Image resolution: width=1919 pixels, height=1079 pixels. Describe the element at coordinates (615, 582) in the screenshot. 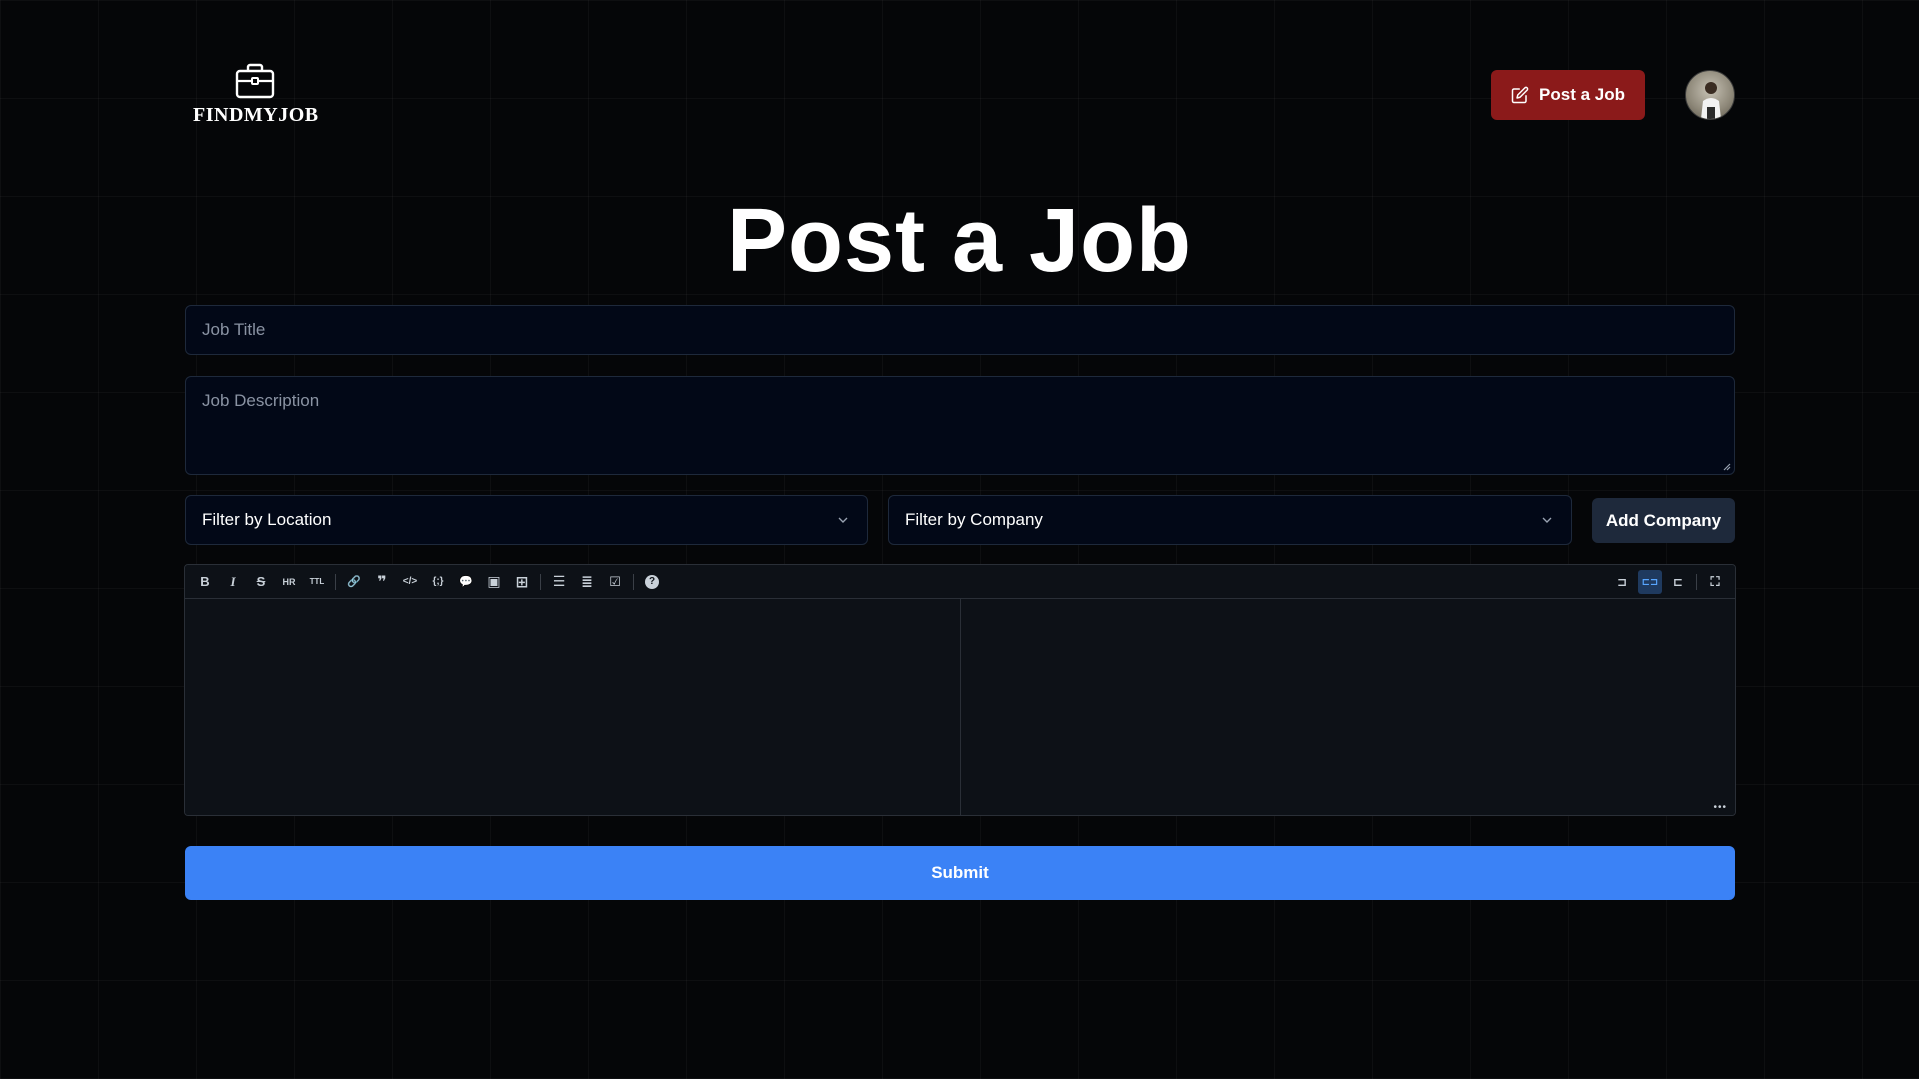

I see `checked-list-icon: ☑` at that location.